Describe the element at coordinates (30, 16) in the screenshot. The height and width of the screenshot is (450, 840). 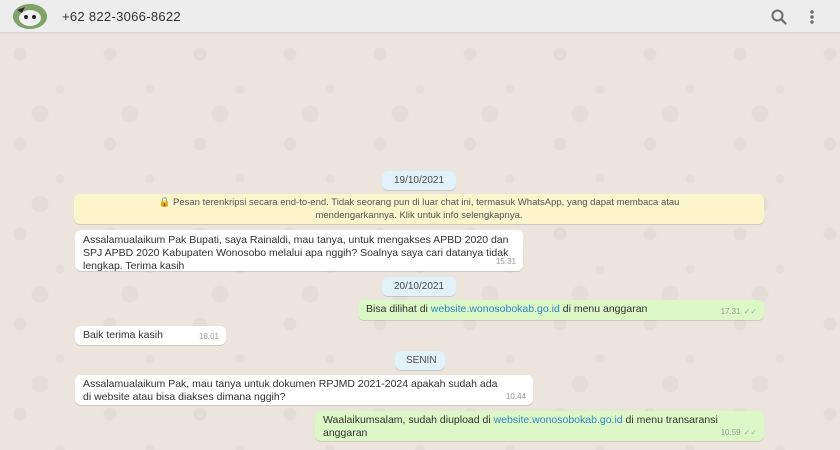
I see `avatar` at that location.